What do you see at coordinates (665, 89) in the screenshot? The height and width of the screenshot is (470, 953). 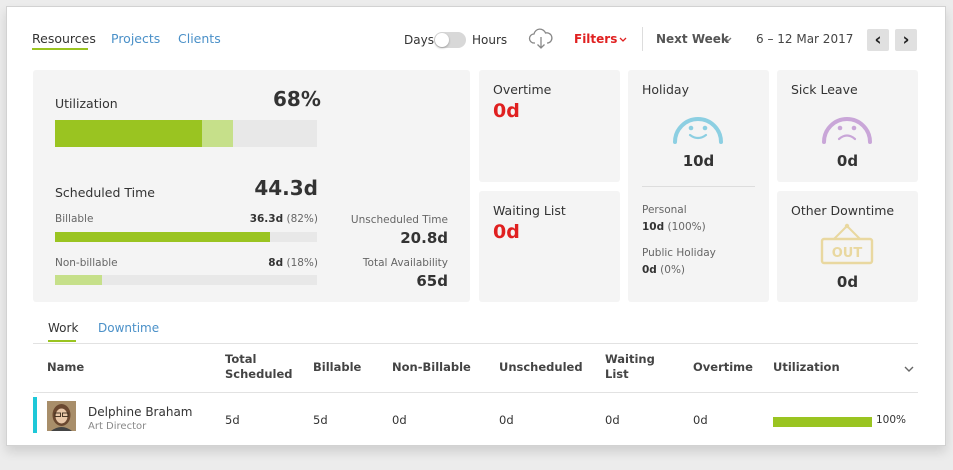 I see `holiday-label: Holiday` at bounding box center [665, 89].